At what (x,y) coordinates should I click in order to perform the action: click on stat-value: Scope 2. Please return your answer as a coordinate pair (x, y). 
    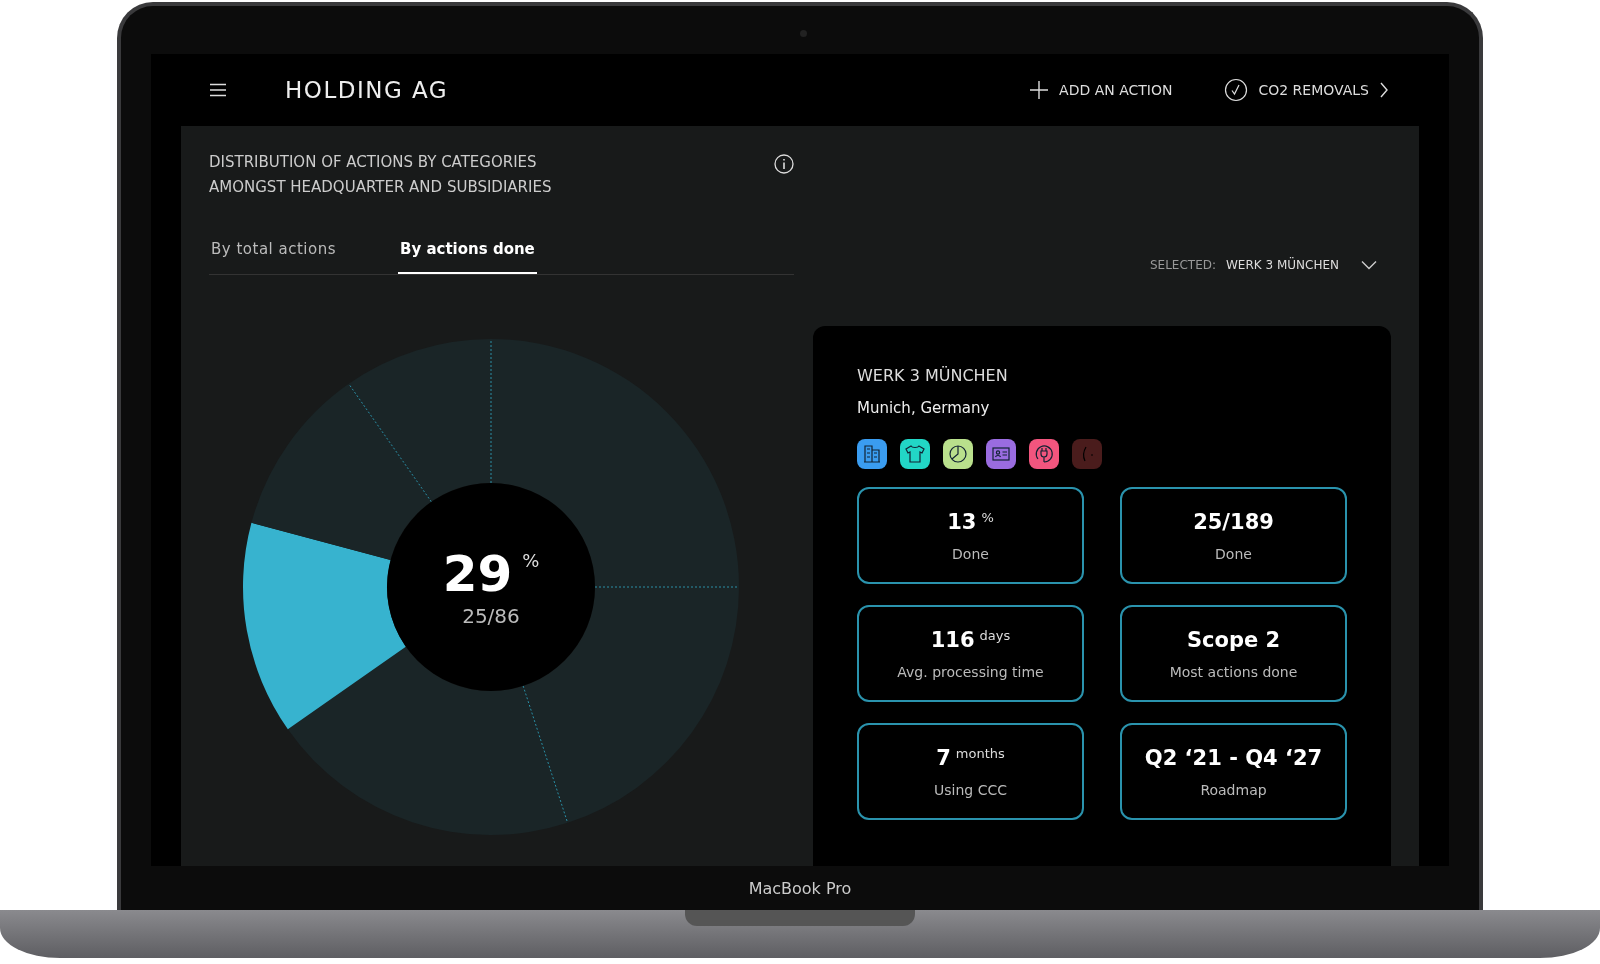
    Looking at the image, I should click on (1233, 639).